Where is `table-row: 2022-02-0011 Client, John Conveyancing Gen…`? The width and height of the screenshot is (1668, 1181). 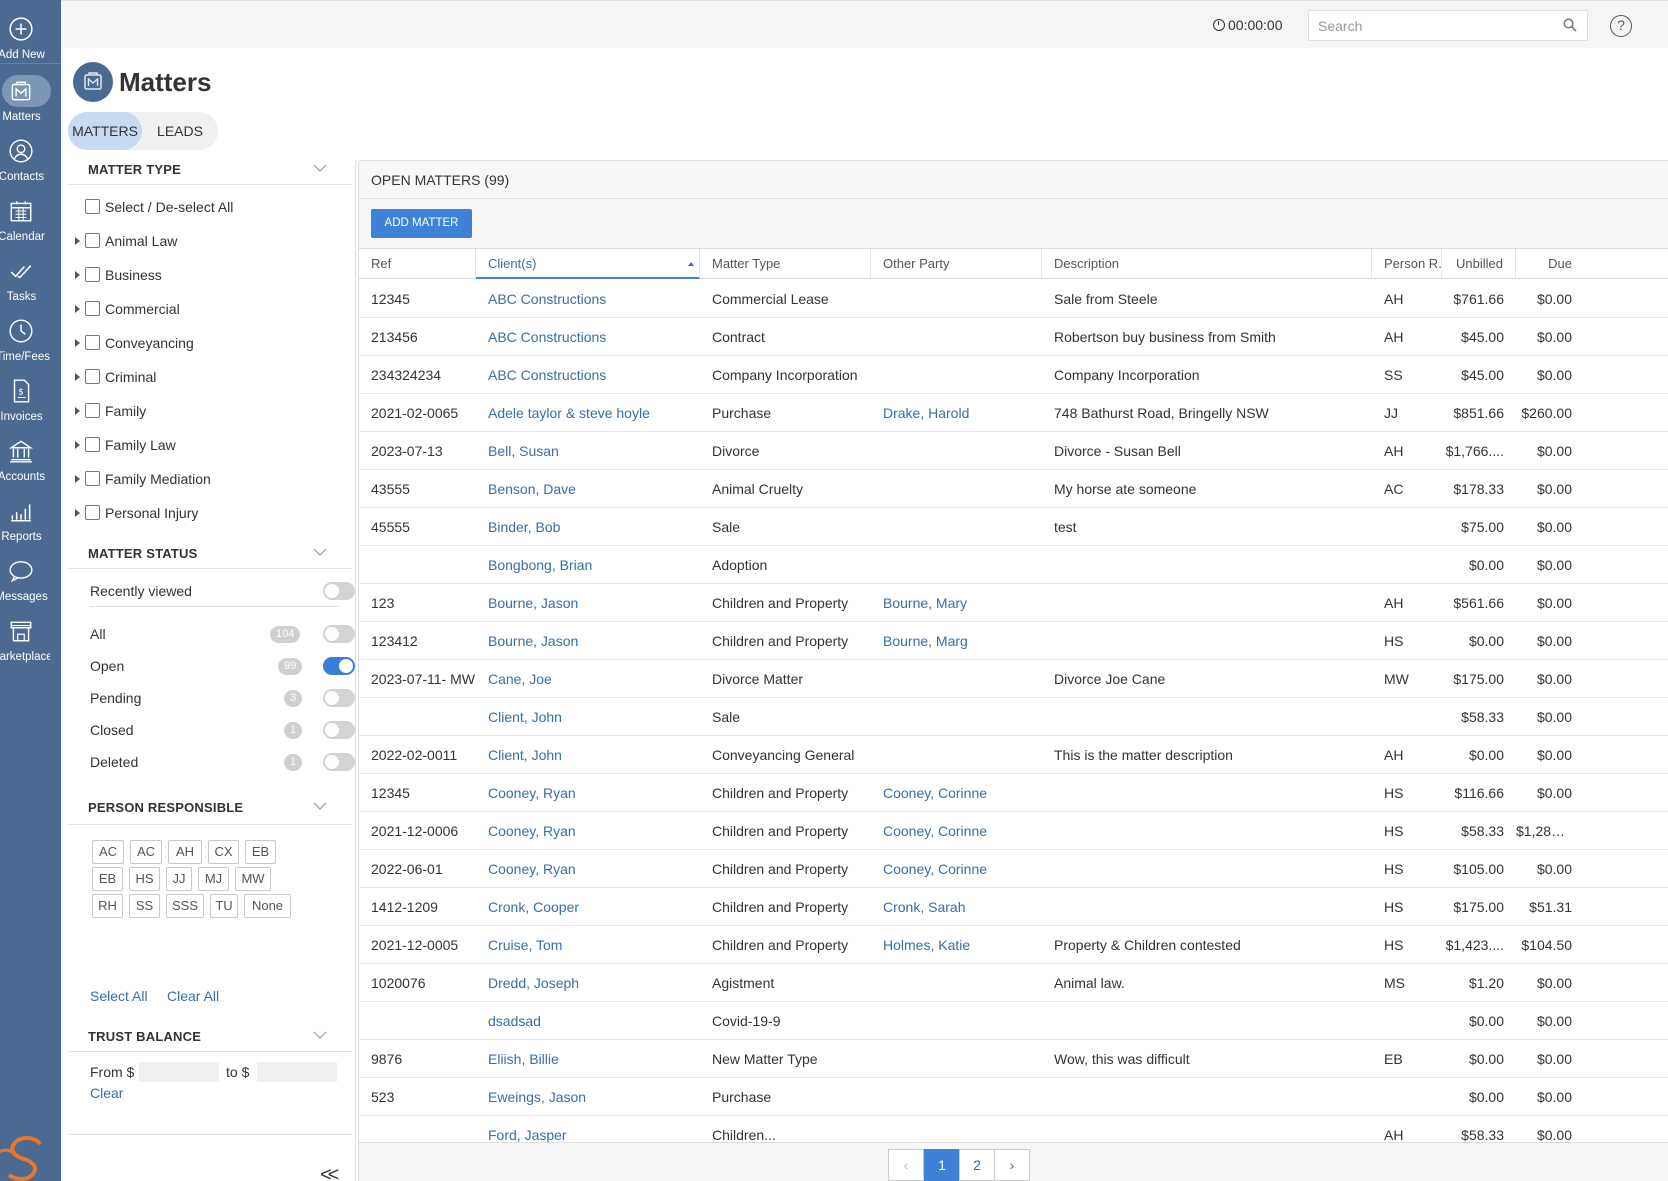
table-row: 2022-02-0011 Client, John Conveyancing Gen… is located at coordinates (1013, 755).